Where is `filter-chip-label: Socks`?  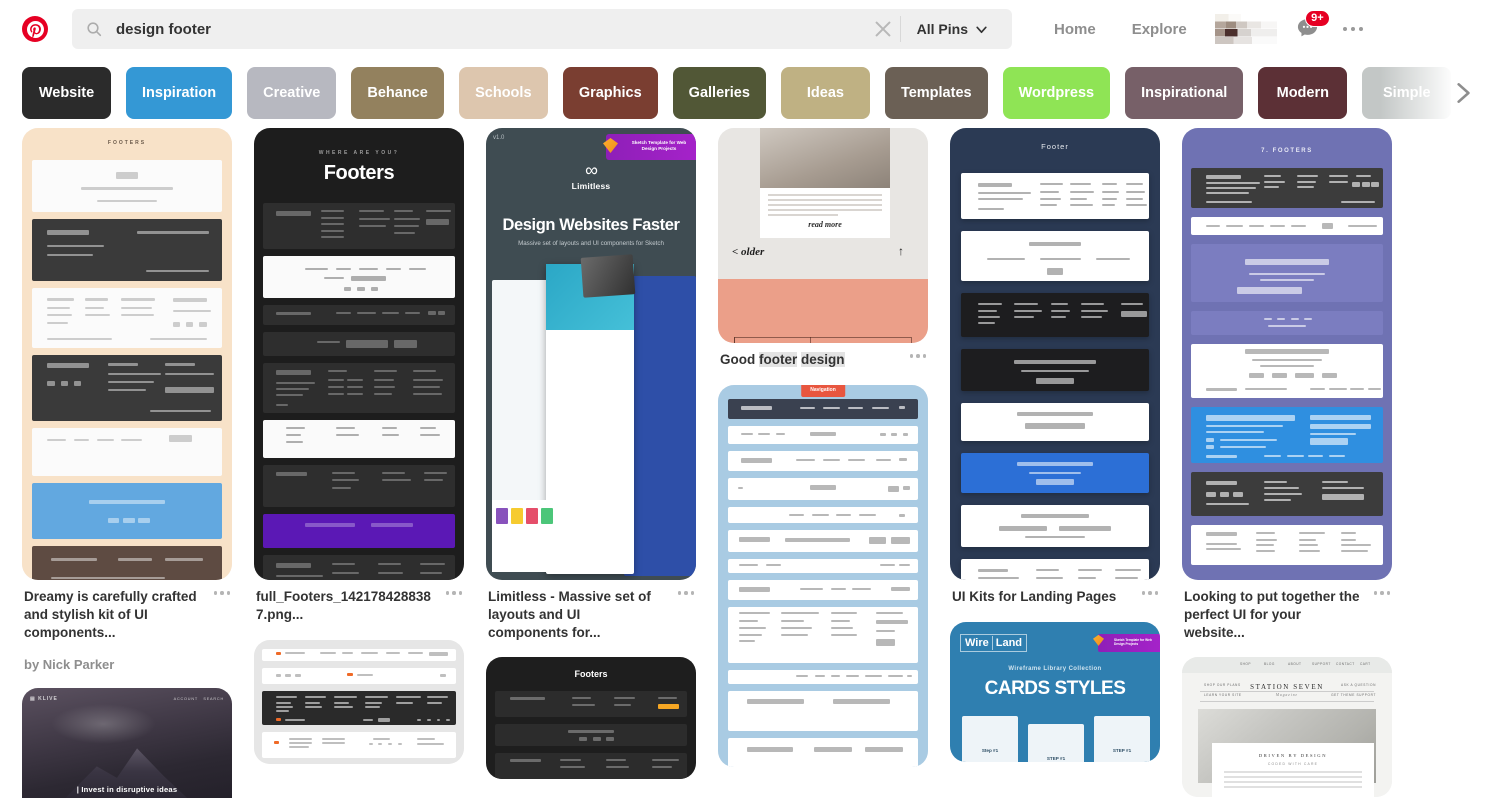
filter-chip-label: Socks is located at coordinates (1494, 93).